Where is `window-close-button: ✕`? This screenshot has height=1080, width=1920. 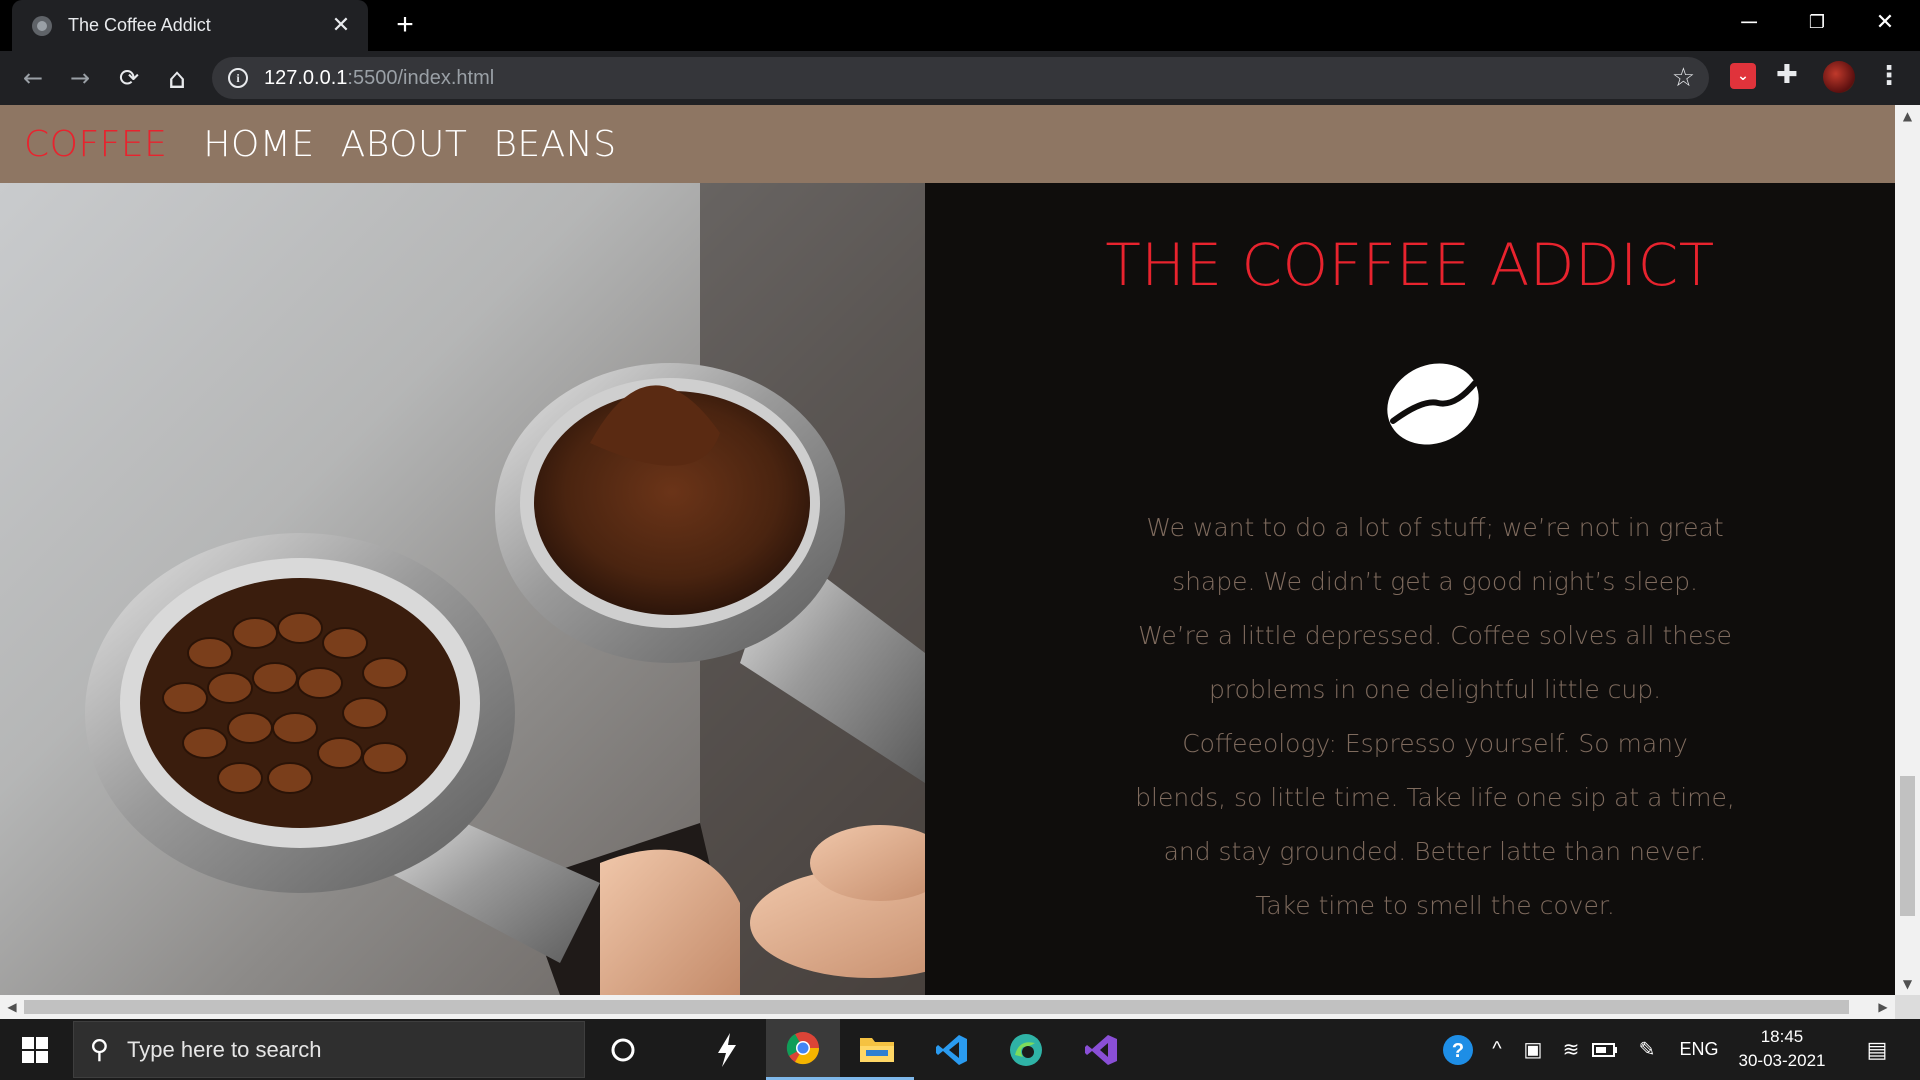
window-close-button: ✕ is located at coordinates (1885, 22).